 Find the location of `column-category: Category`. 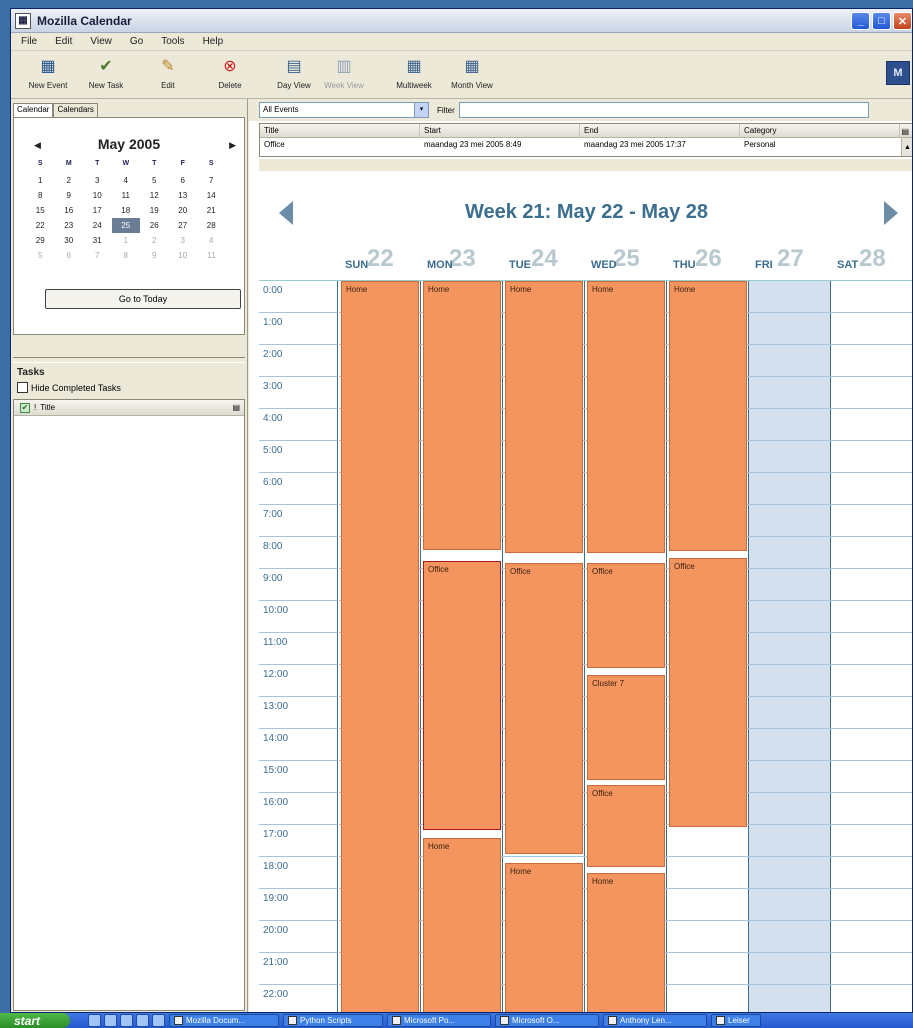

column-category: Category is located at coordinates (820, 130).